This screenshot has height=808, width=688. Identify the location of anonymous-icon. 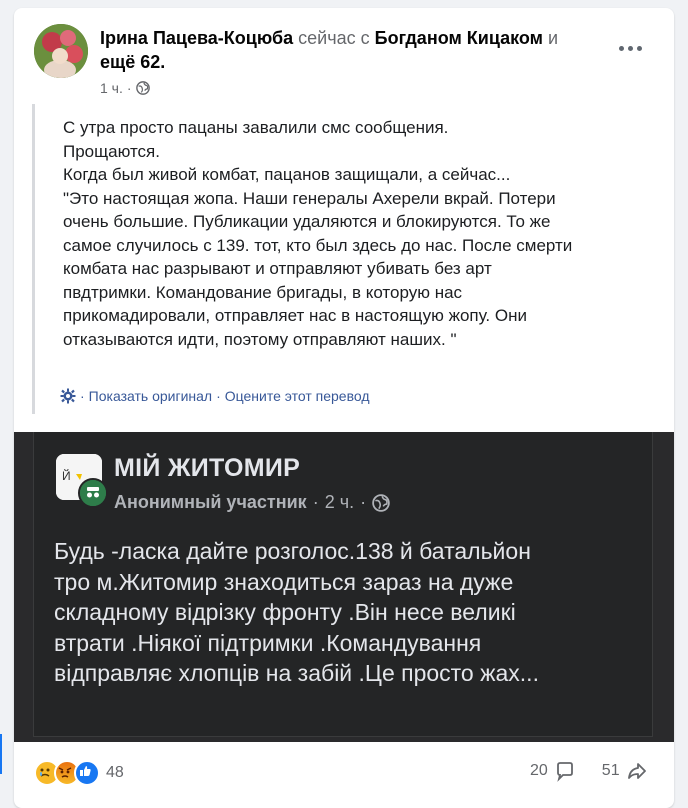
(93, 493).